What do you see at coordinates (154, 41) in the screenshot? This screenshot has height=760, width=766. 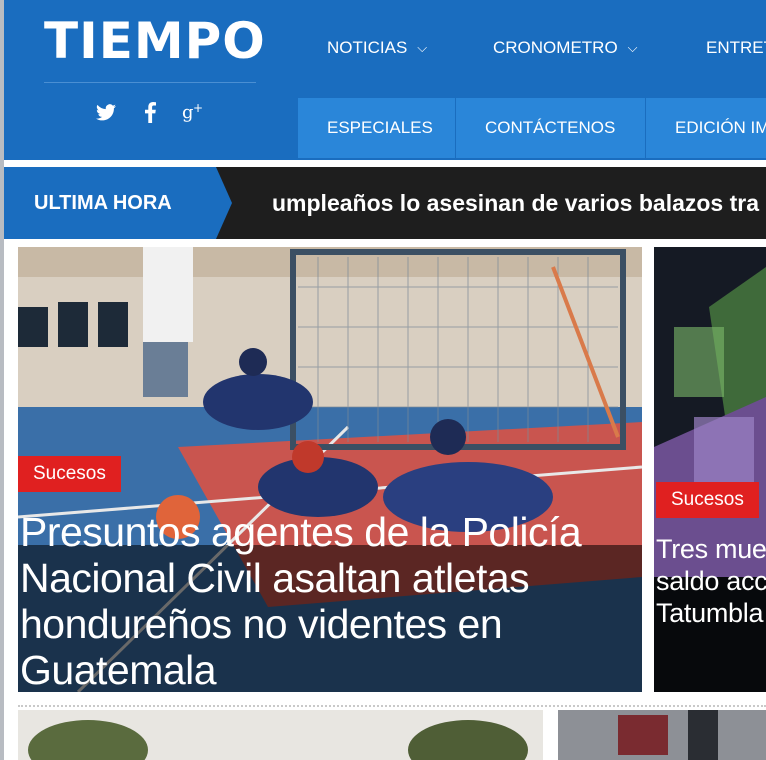 I see `site-logo: TIEMPO` at bounding box center [154, 41].